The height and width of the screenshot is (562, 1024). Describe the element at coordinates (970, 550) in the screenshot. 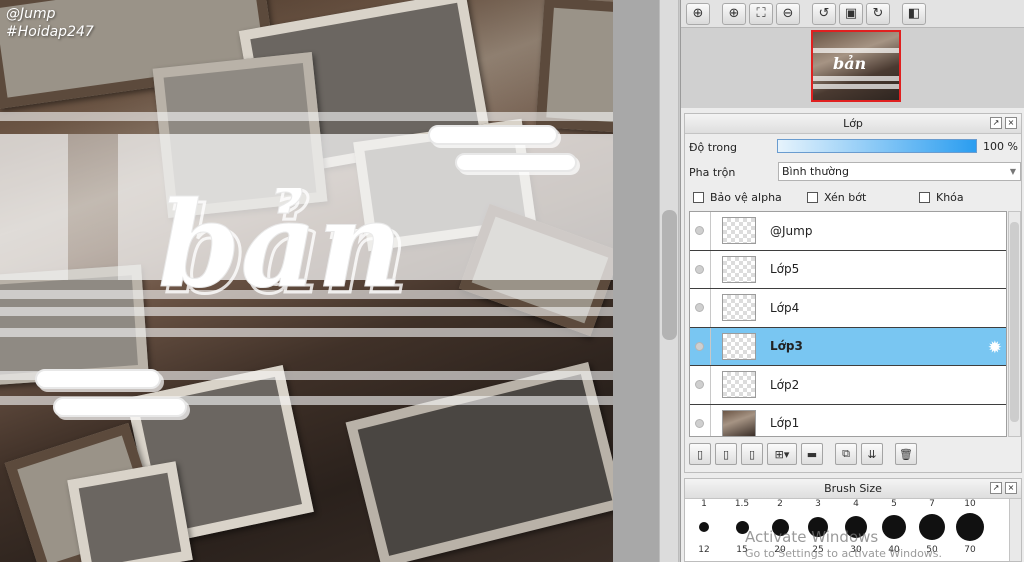

I see `brush-size-label: 70` at that location.